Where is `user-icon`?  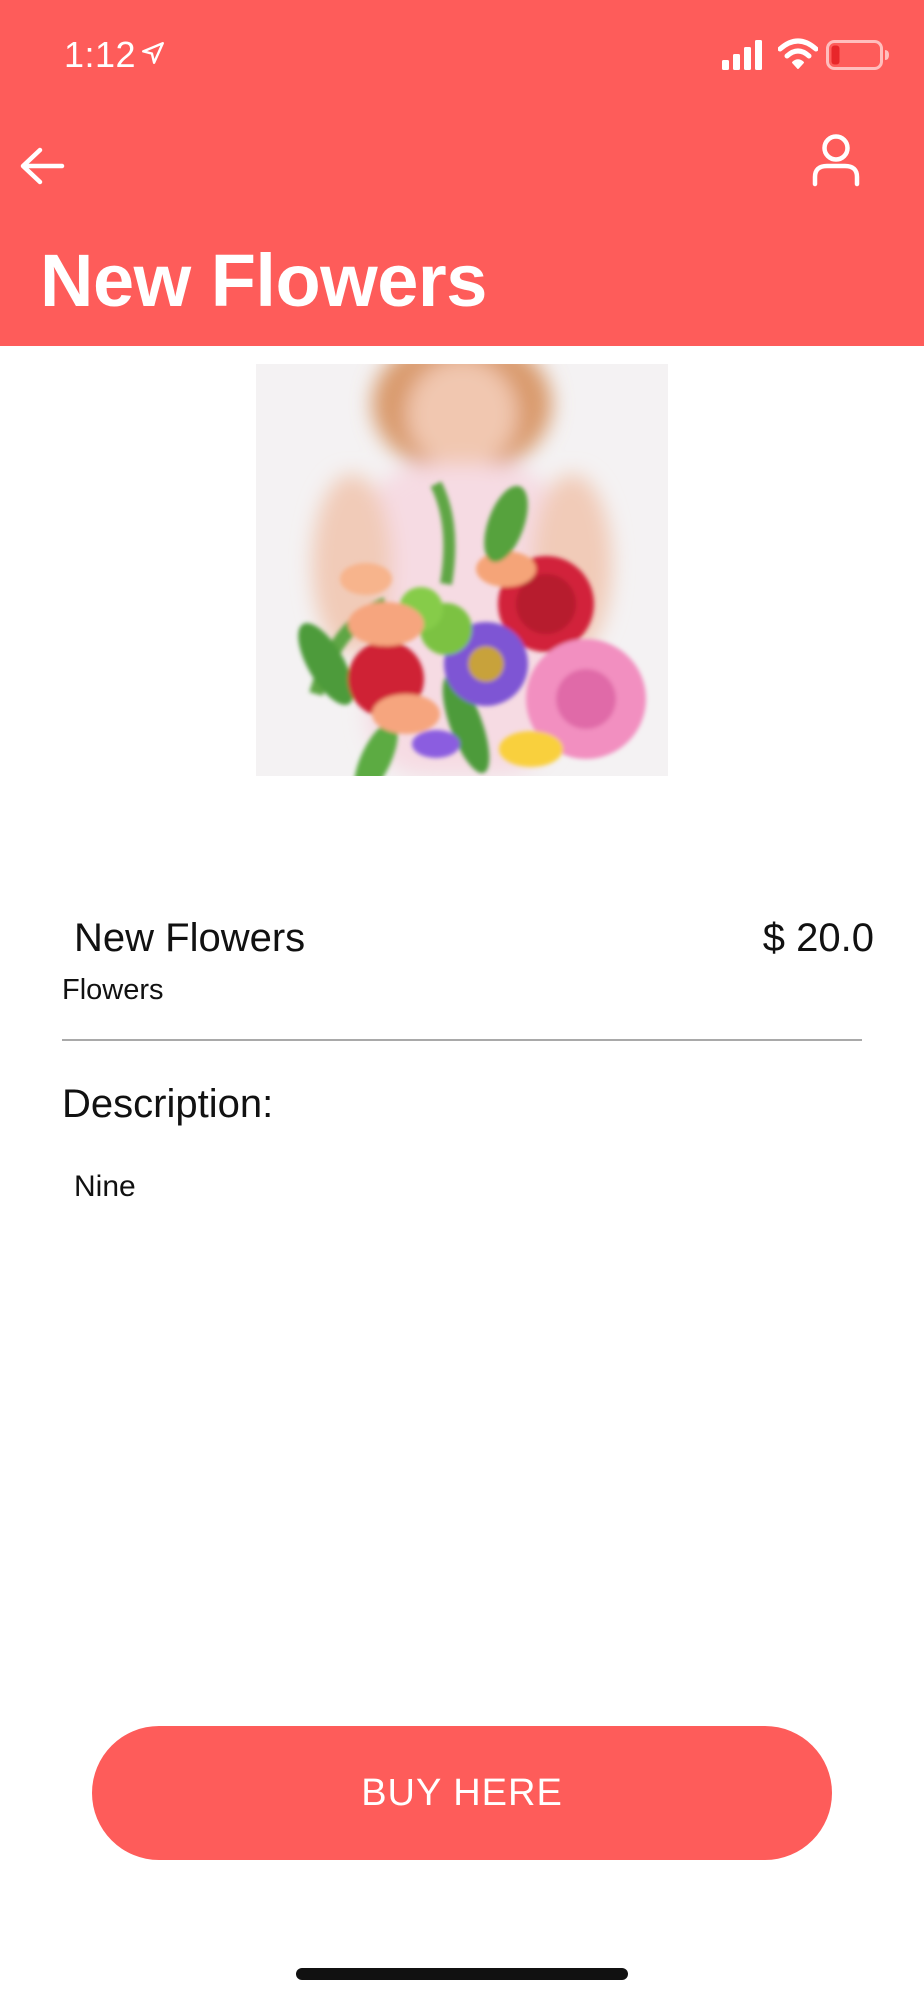
user-icon is located at coordinates (836, 160).